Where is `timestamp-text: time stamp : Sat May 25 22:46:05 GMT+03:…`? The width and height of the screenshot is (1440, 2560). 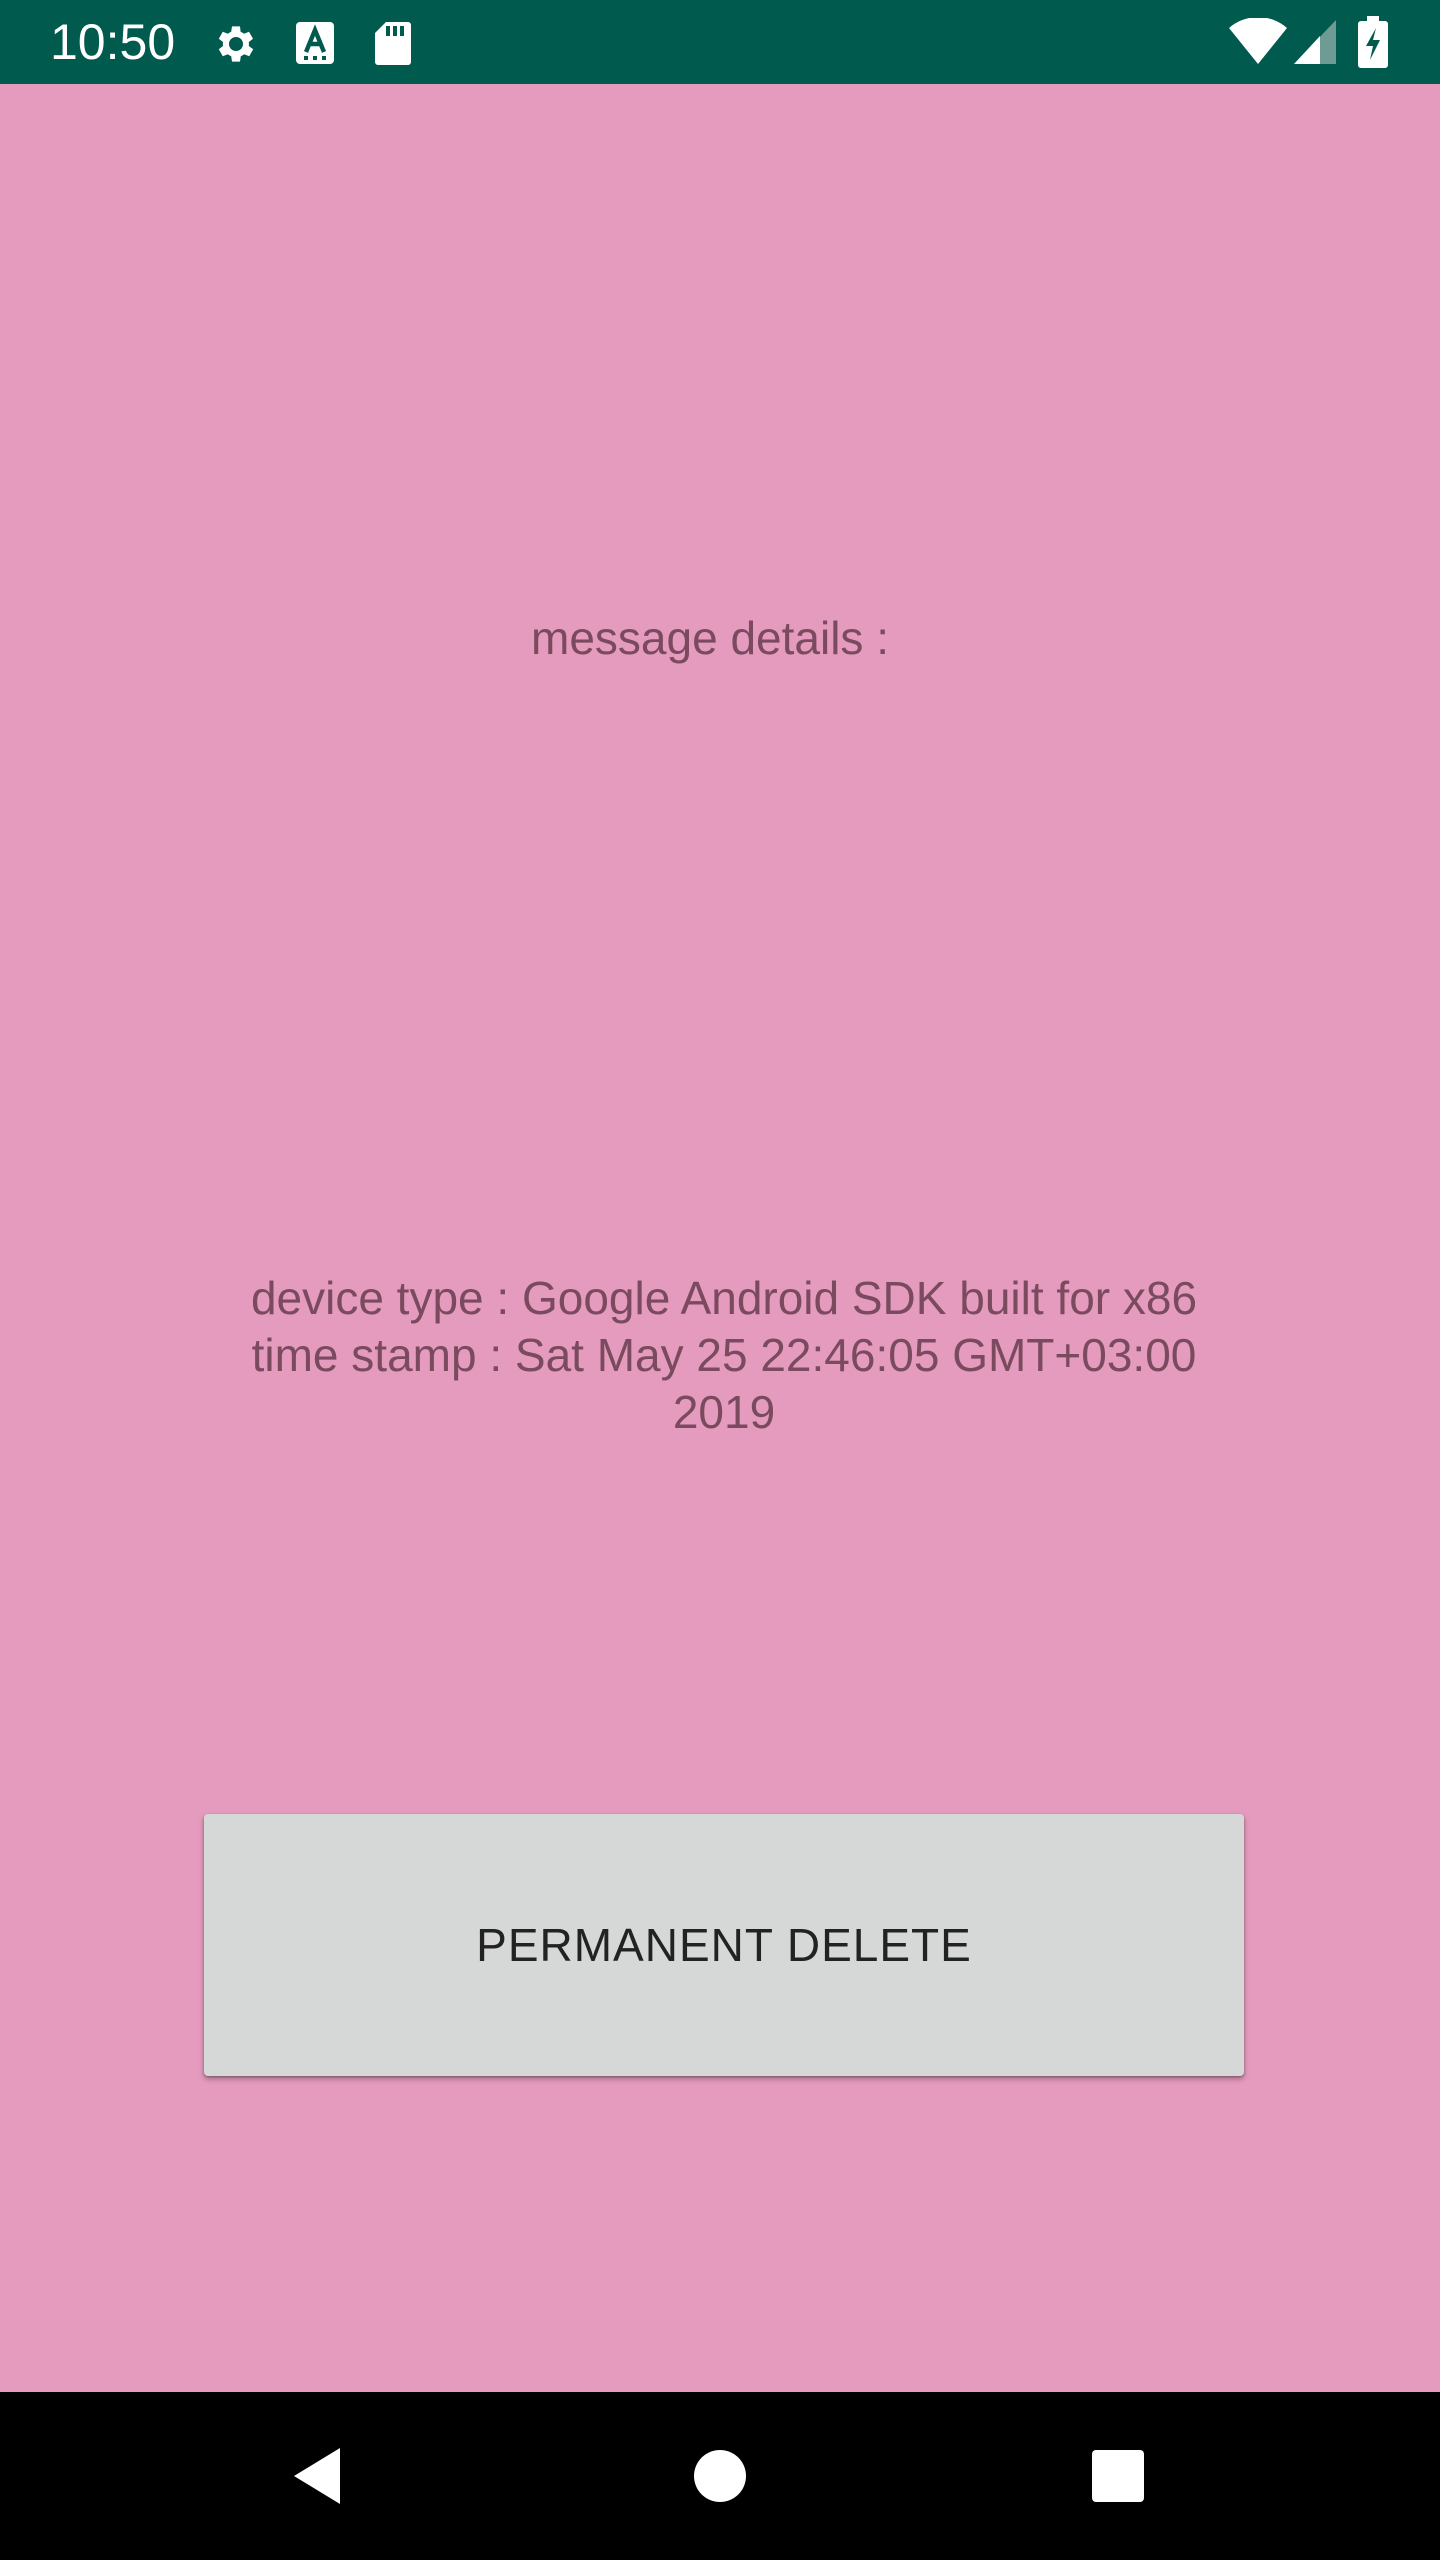 timestamp-text: time stamp : Sat May 25 22:46:05 GMT+03:… is located at coordinates (730, 1383).